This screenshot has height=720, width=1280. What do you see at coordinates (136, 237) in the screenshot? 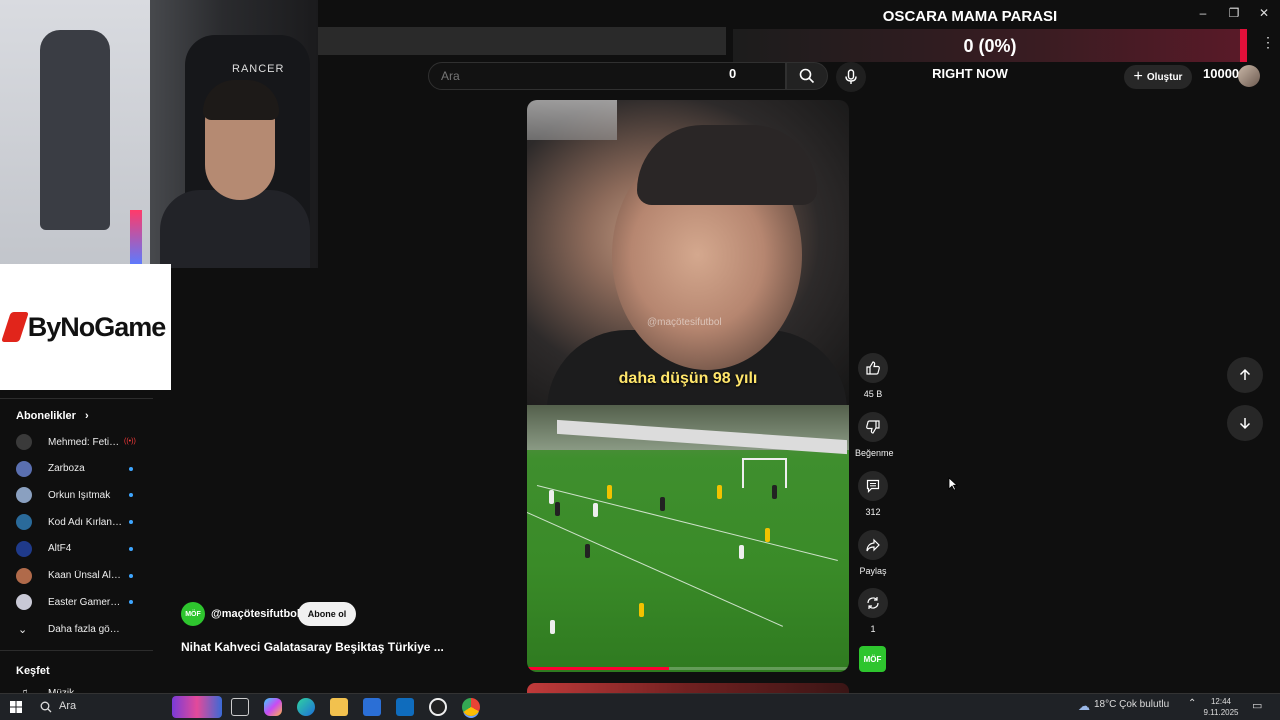
I see `webcam-rgb-light` at bounding box center [136, 237].